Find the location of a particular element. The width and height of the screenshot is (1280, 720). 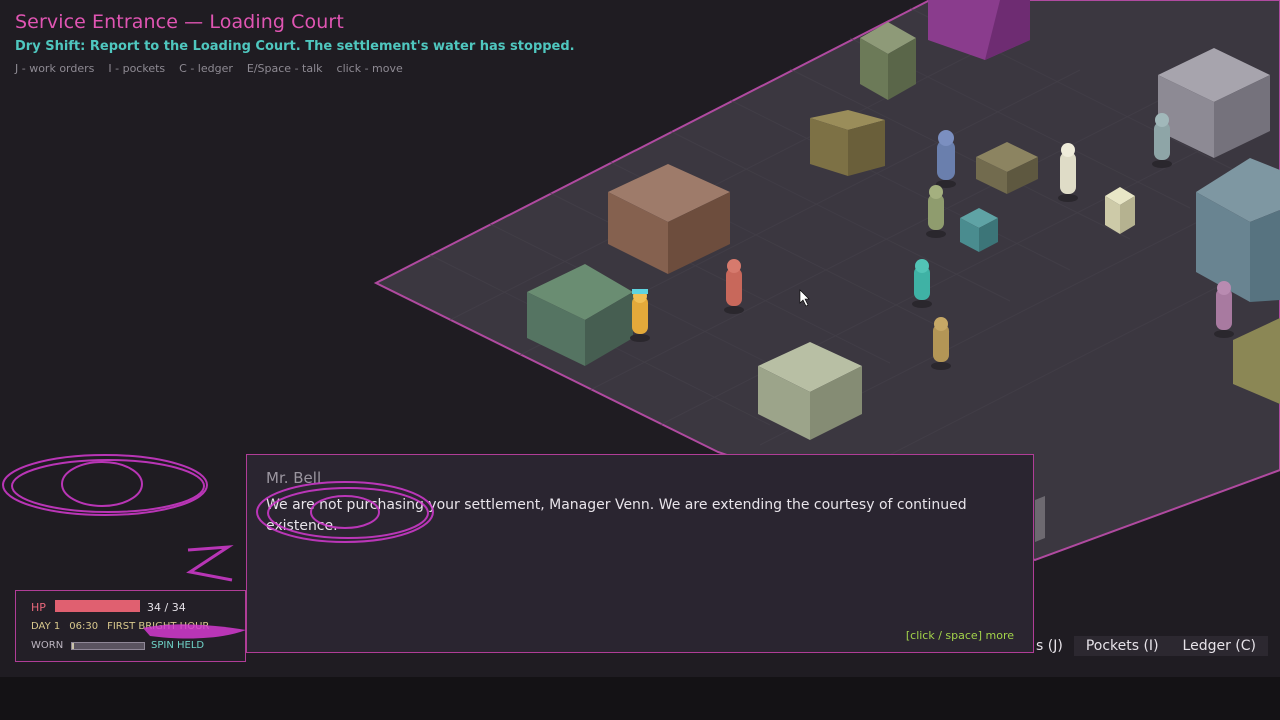

tab-ledger: Ledger (C) is located at coordinates (1219, 646).